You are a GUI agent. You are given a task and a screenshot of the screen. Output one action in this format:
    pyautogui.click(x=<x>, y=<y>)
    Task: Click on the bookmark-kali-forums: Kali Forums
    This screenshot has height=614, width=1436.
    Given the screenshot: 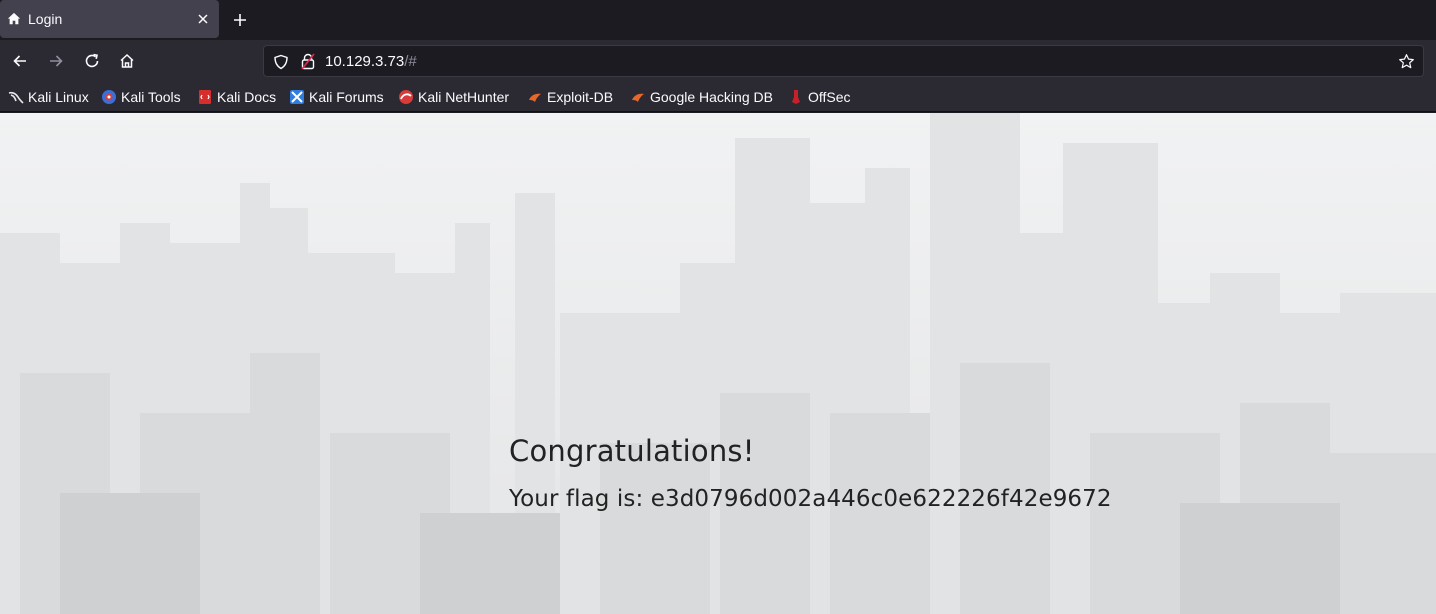 What is the action you would take?
    pyautogui.click(x=336, y=97)
    